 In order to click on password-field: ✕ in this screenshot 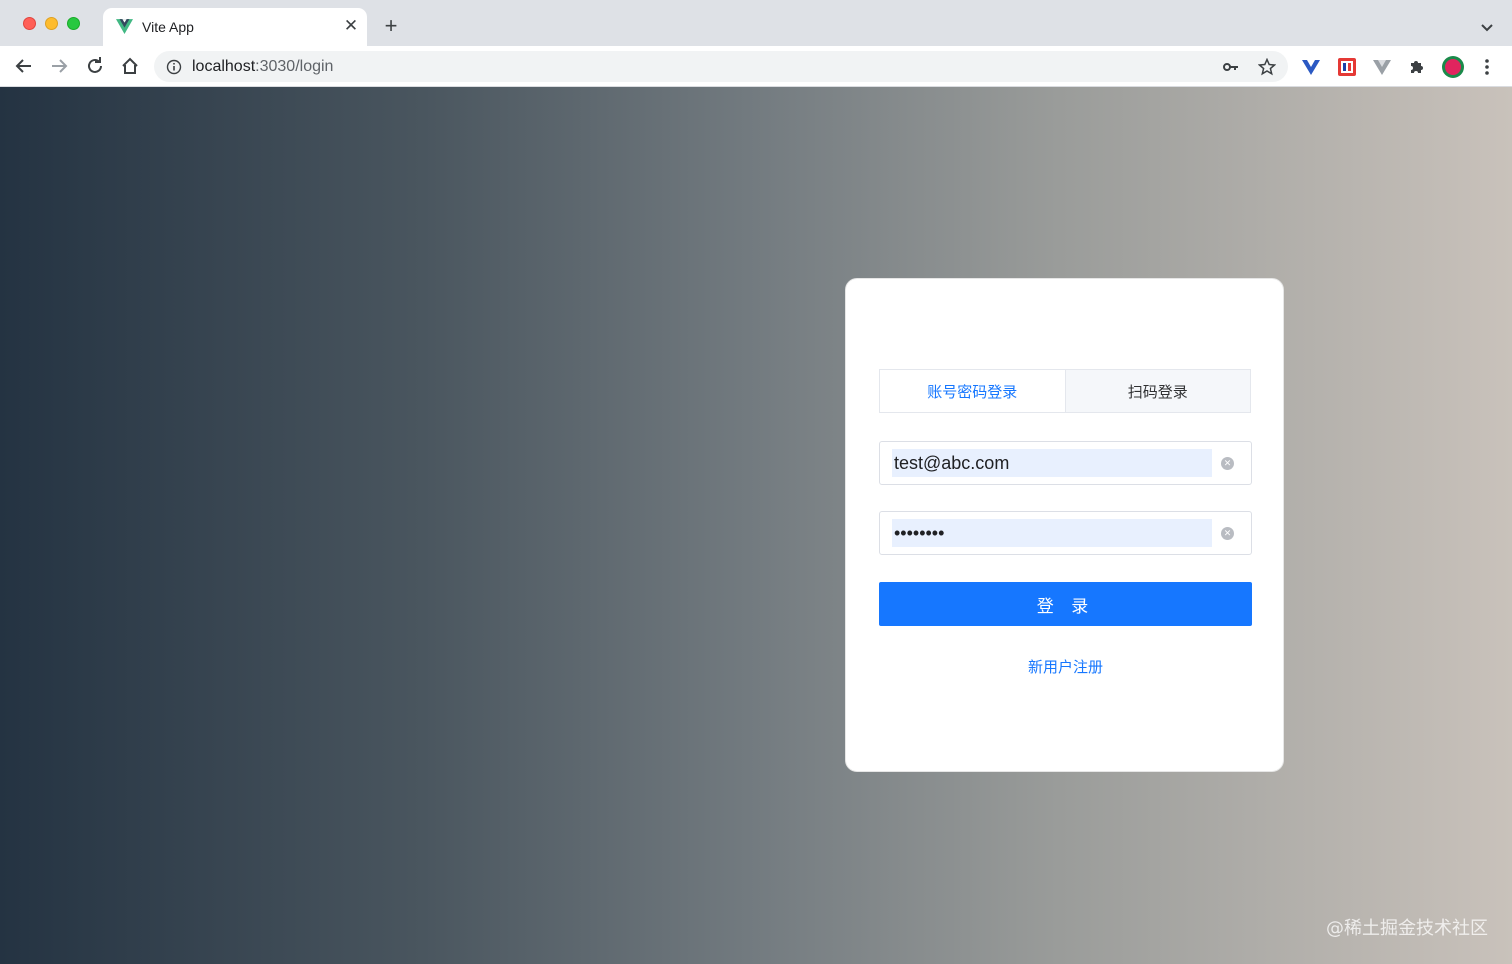, I will do `click(1065, 533)`.